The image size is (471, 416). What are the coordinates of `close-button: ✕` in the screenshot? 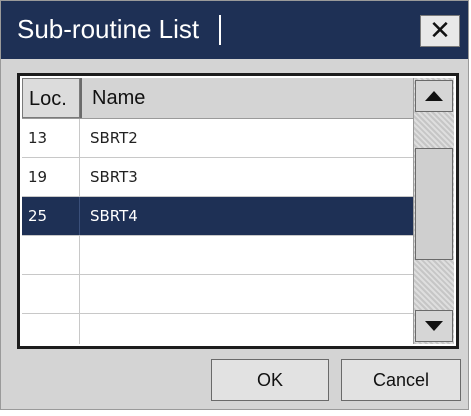 It's located at (440, 31).